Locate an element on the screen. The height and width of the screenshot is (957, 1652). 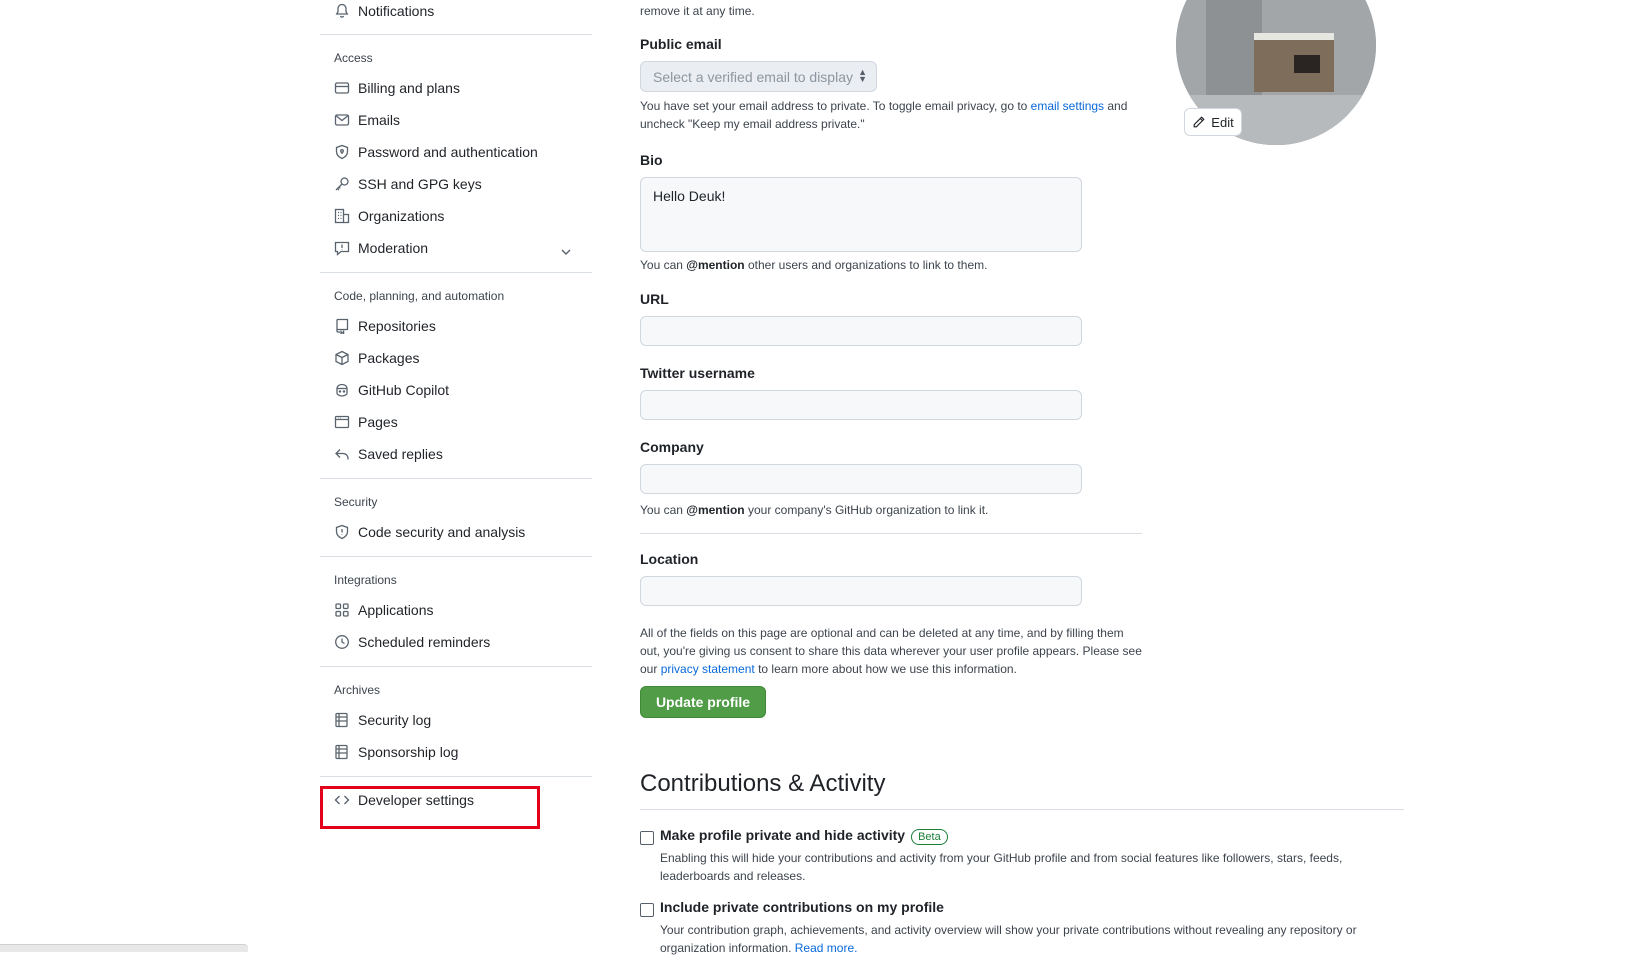
twitter-input is located at coordinates (861, 405).